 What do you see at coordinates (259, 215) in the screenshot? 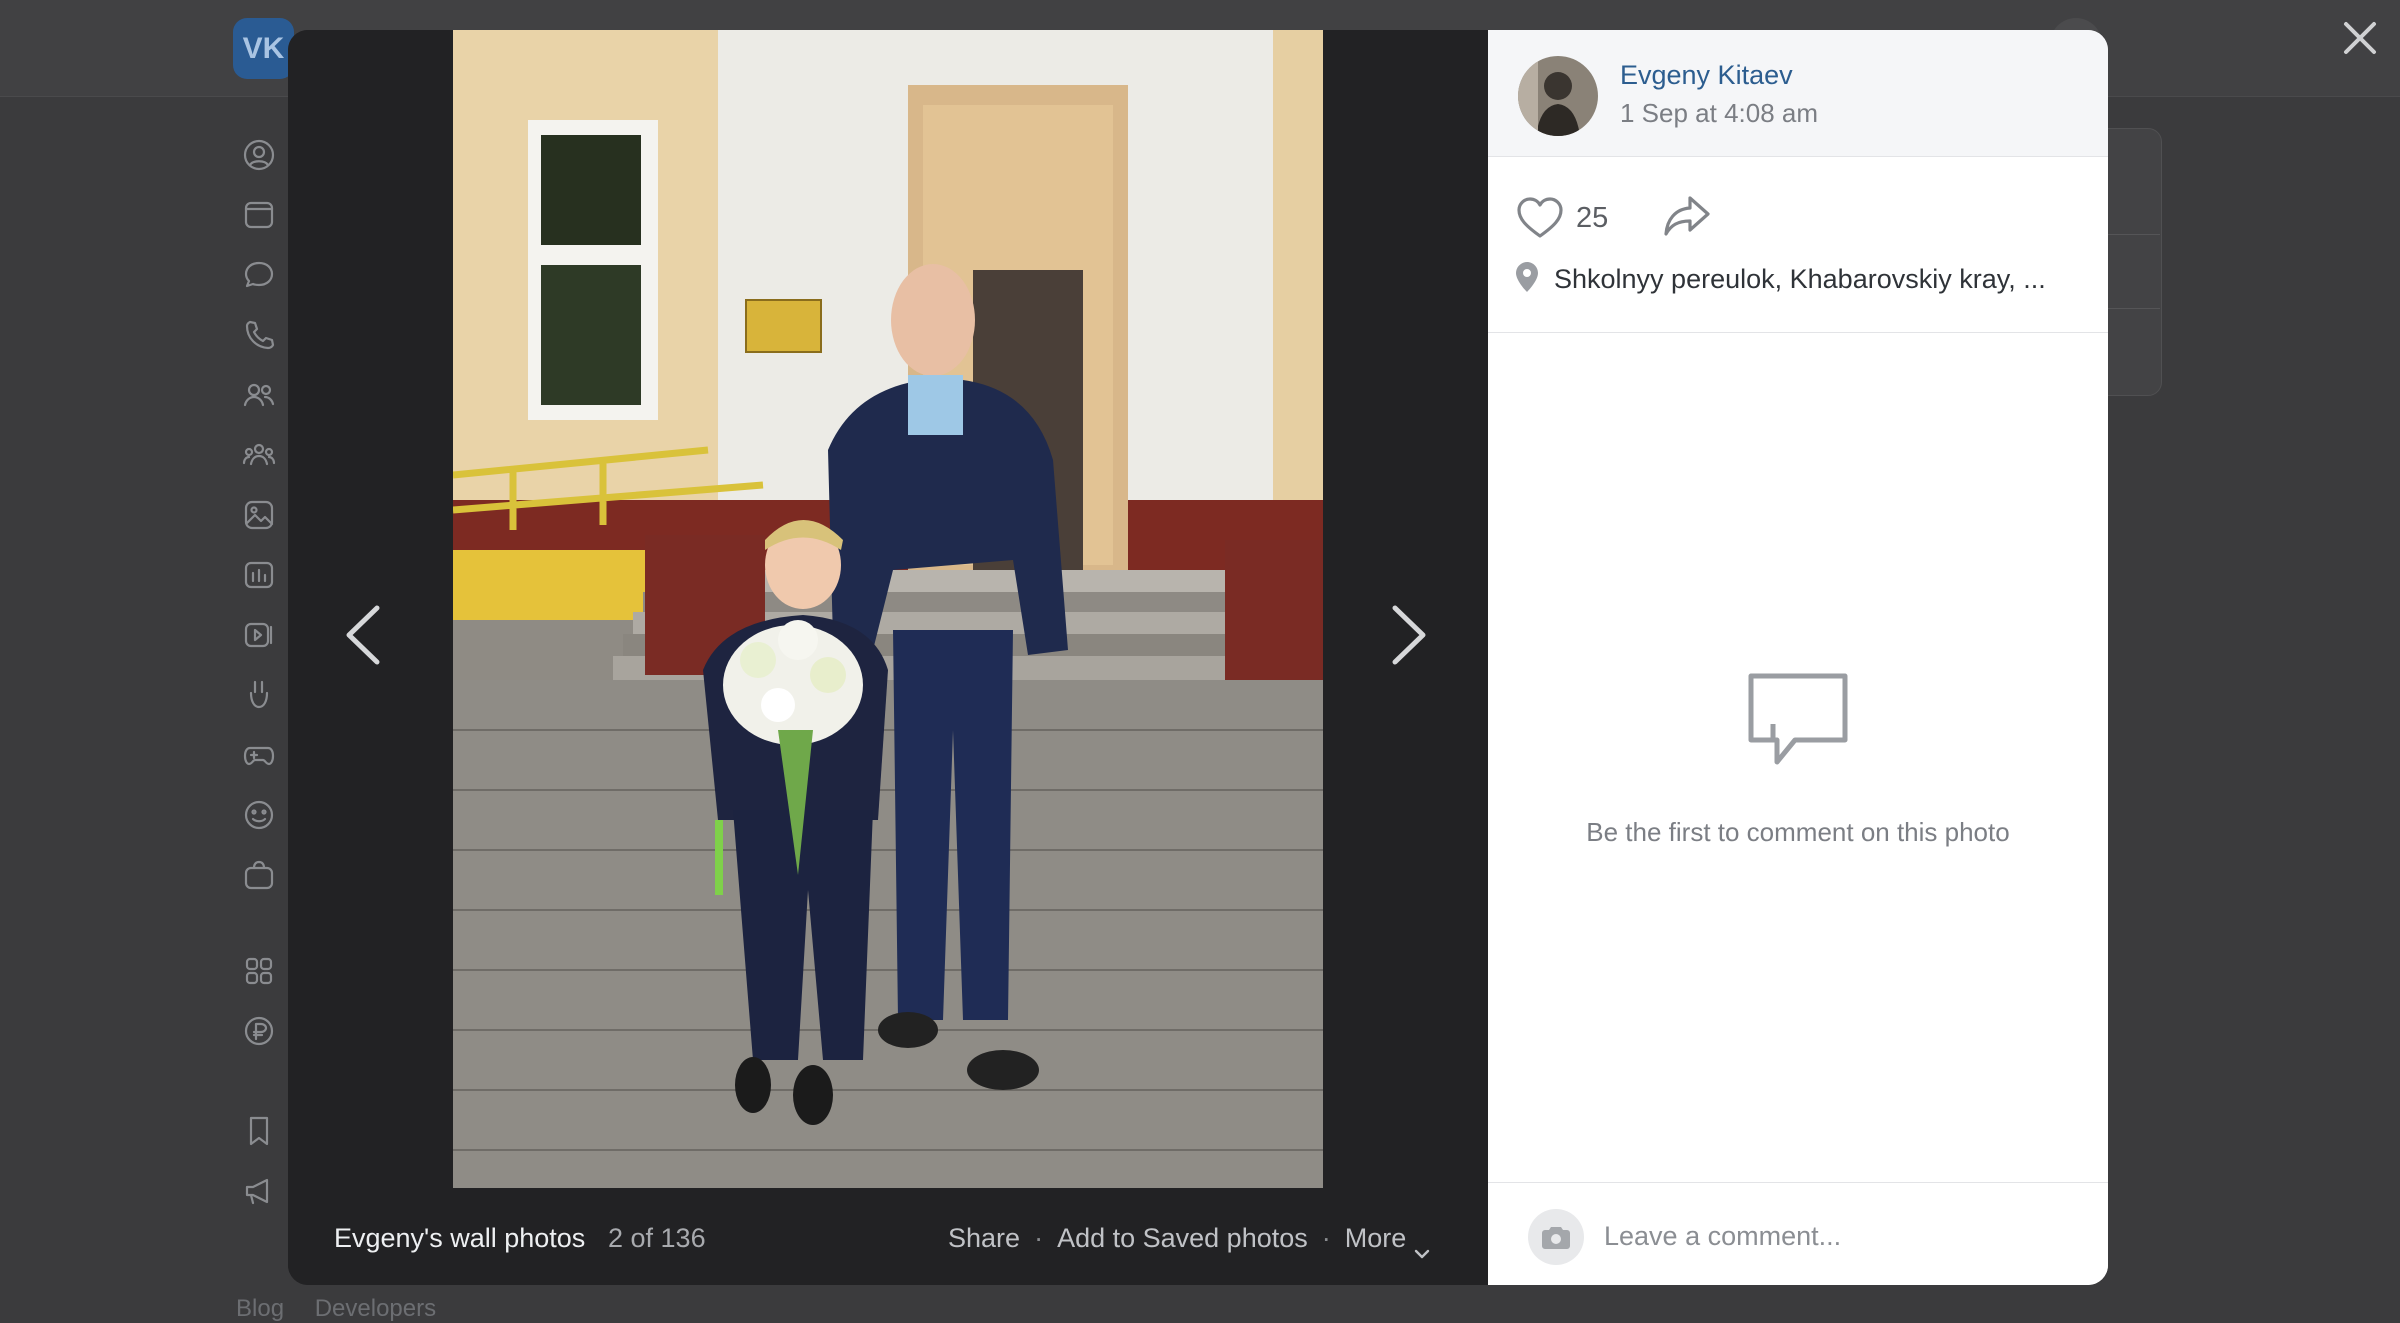
I see `news-icon` at bounding box center [259, 215].